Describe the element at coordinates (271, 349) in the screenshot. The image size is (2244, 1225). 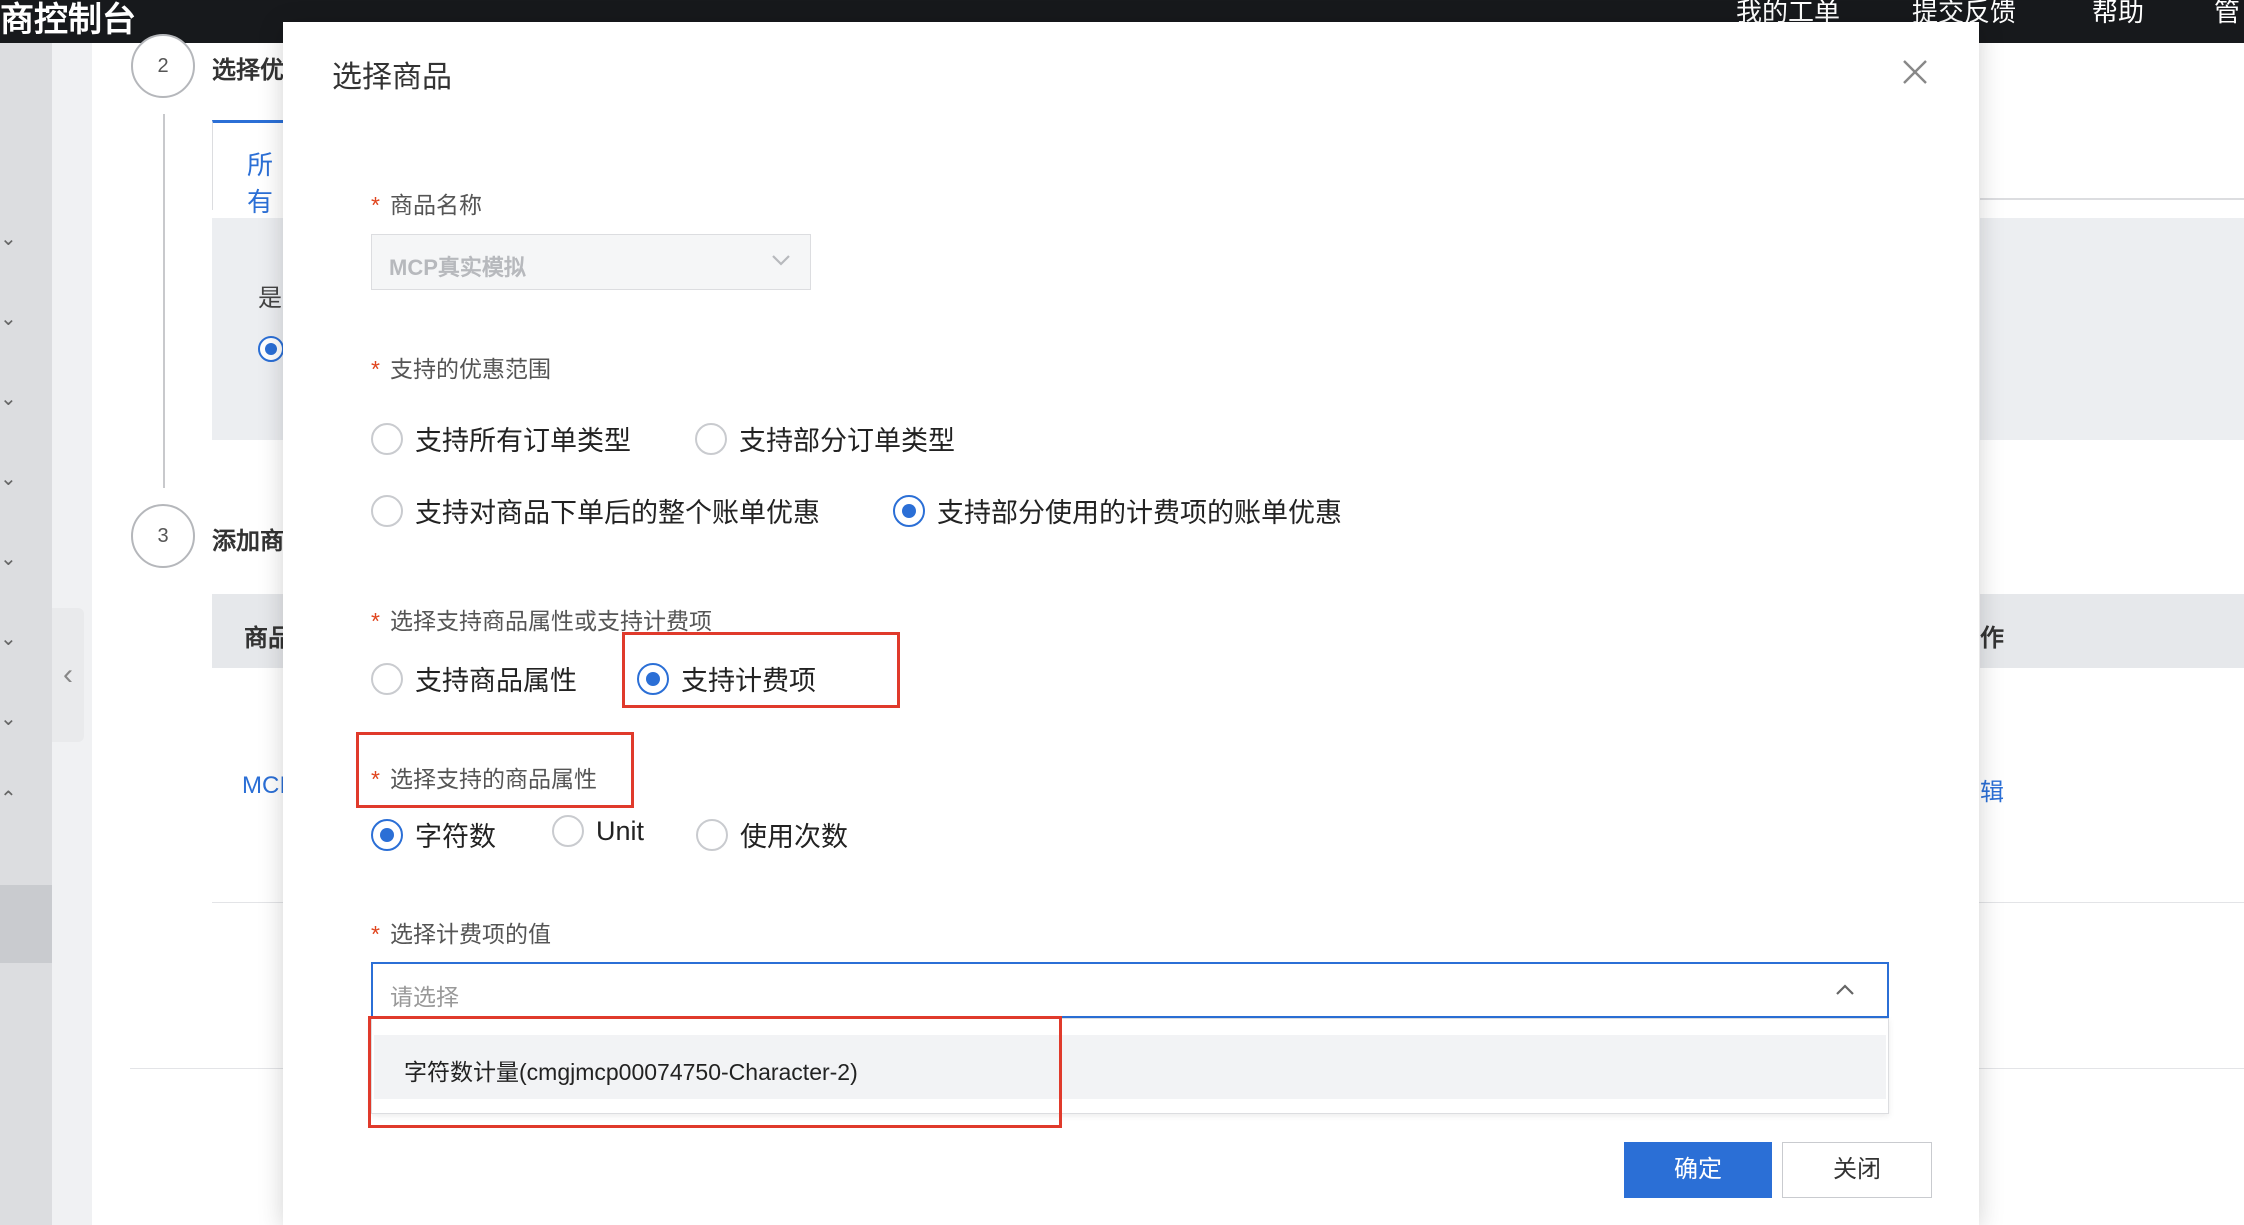
I see `background-radio` at that location.